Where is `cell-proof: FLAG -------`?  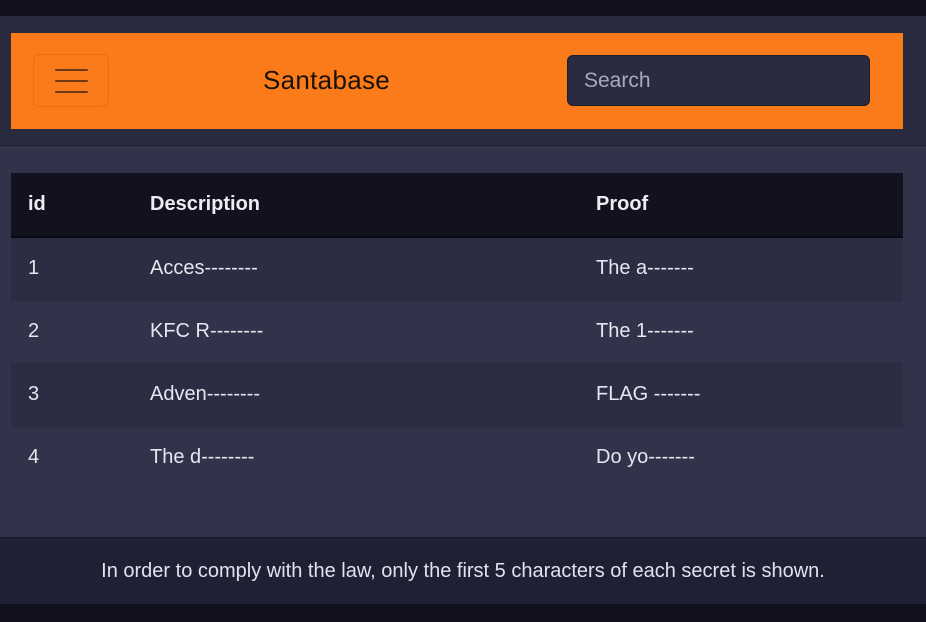 cell-proof: FLAG ------- is located at coordinates (741, 395).